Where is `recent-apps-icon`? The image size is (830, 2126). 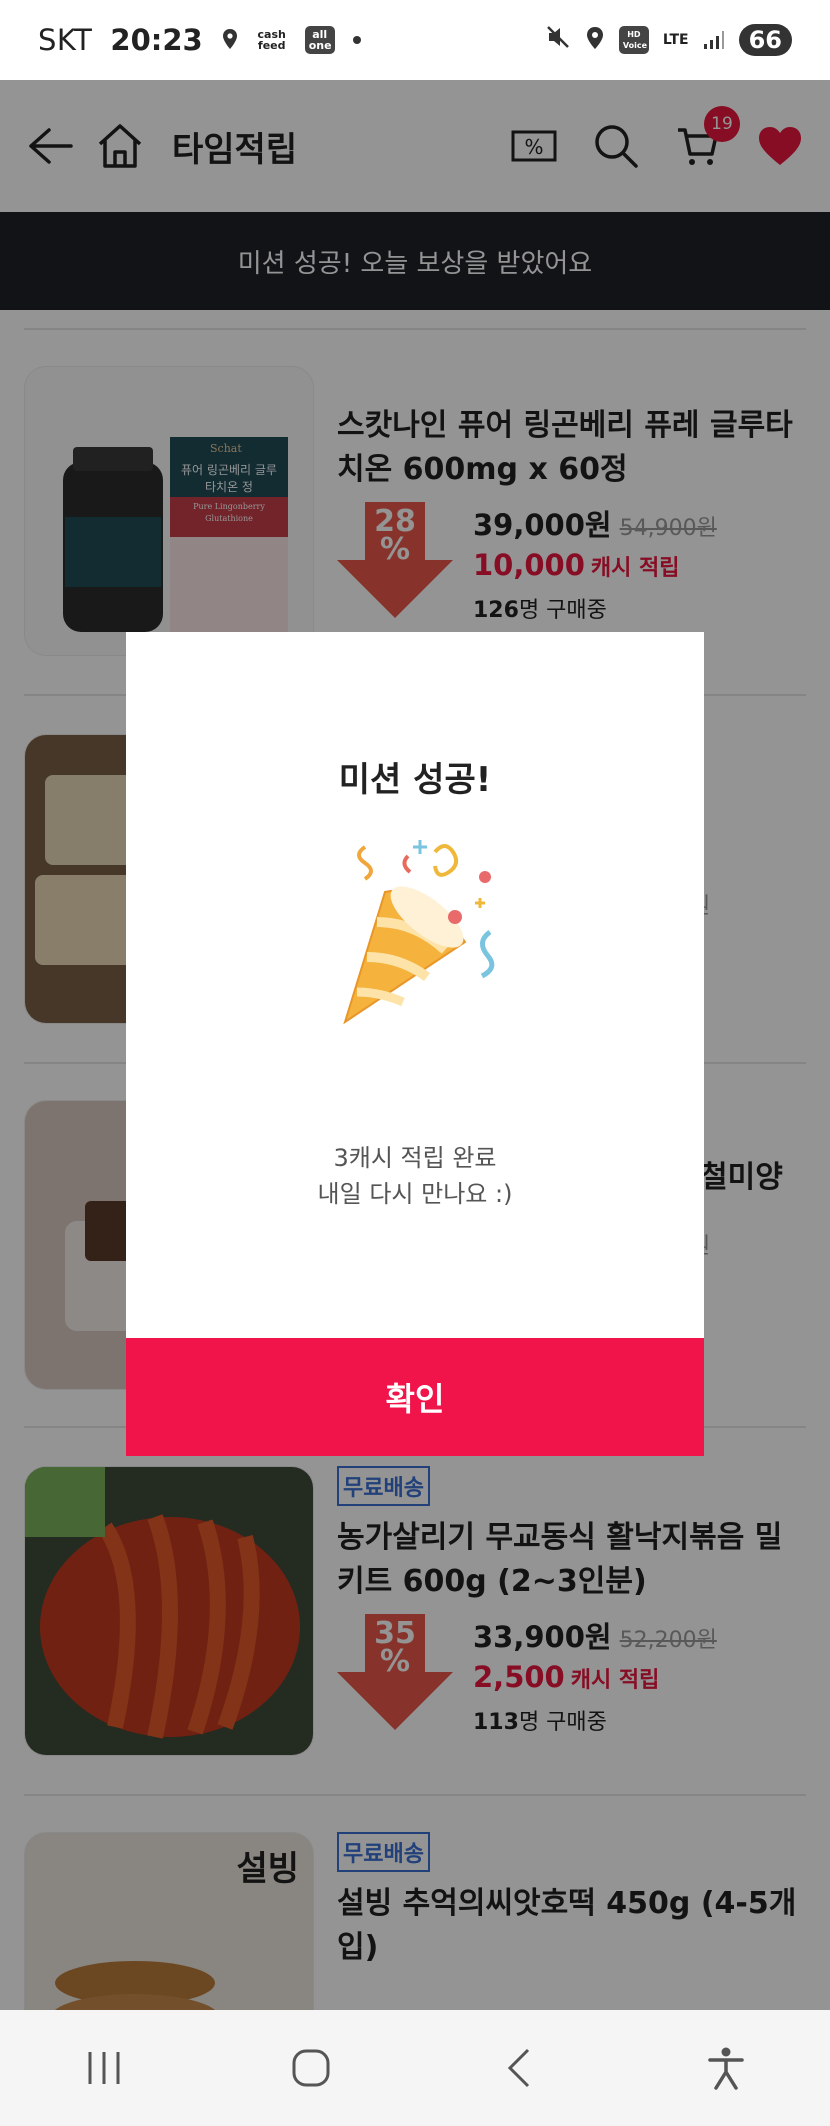
recent-apps-icon is located at coordinates (104, 2068).